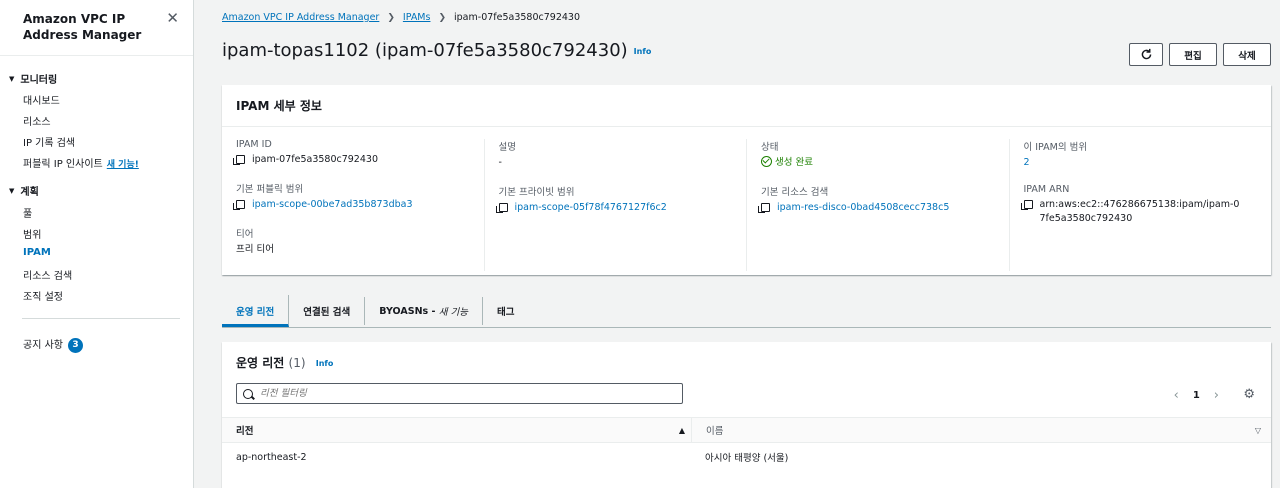 The height and width of the screenshot is (488, 1280). Describe the element at coordinates (255, 249) in the screenshot. I see `tier-value: 프리 티어` at that location.